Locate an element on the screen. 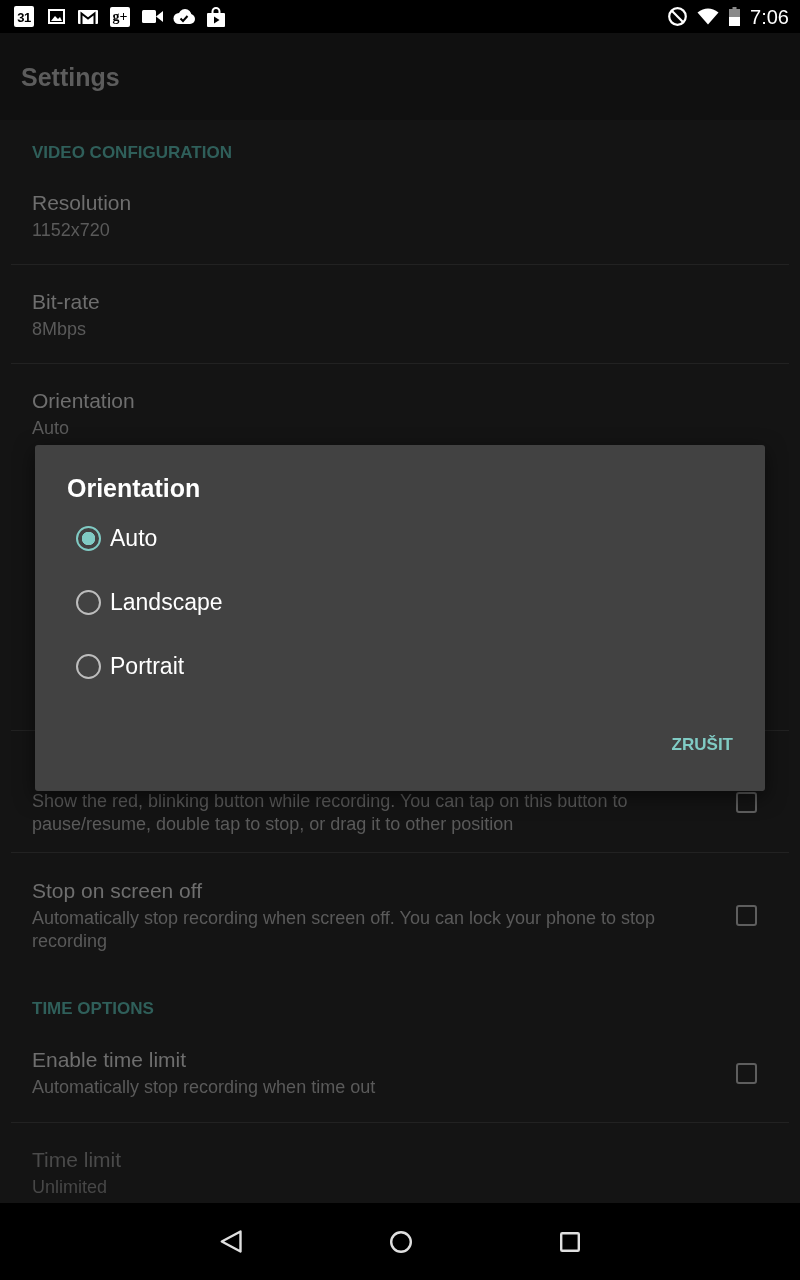  setting-summary: Automatically stop recording when screen off. You can lock your phone to stop recording is located at coordinates (344, 930).